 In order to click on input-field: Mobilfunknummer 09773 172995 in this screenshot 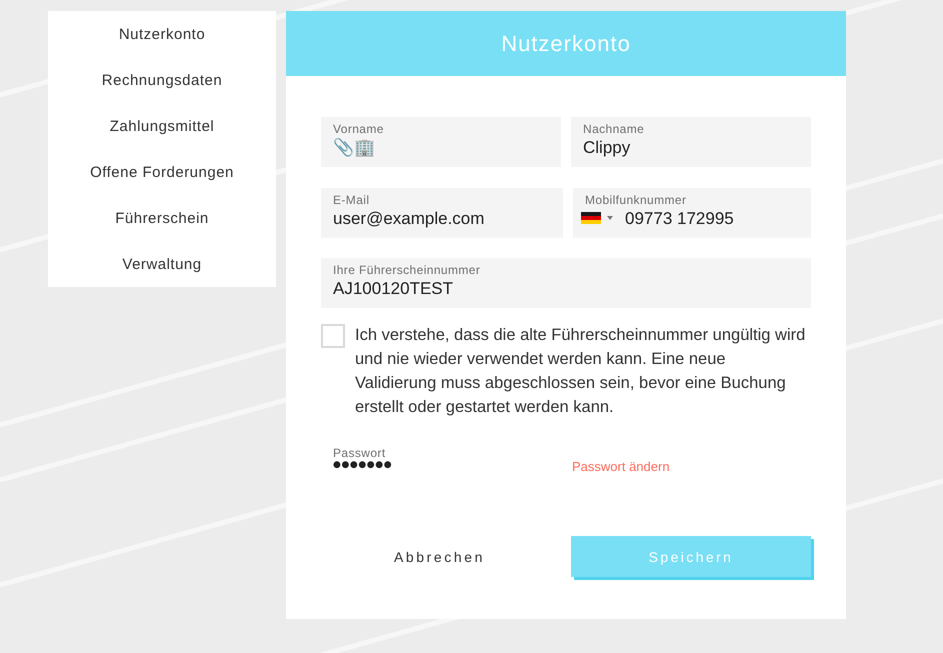, I will do `click(692, 213)`.